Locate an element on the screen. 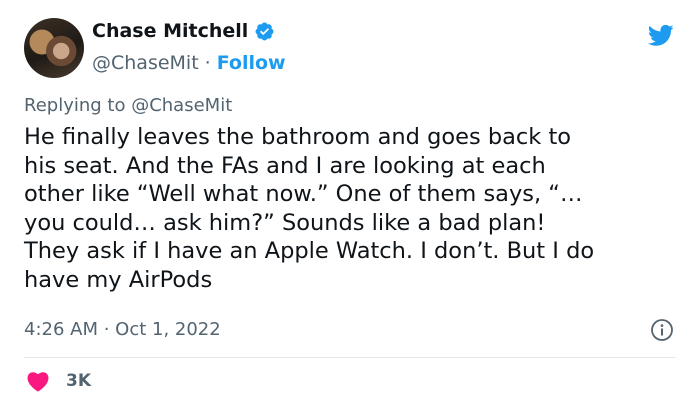 Image resolution: width=700 pixels, height=410 pixels. verified-badge-icon is located at coordinates (264, 31).